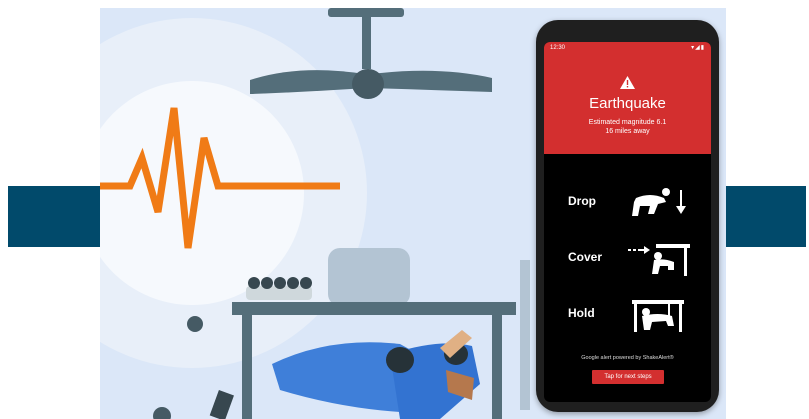 This screenshot has height=419, width=809. Describe the element at coordinates (628, 377) in the screenshot. I see `next-steps-button: Tap for next steps` at that location.